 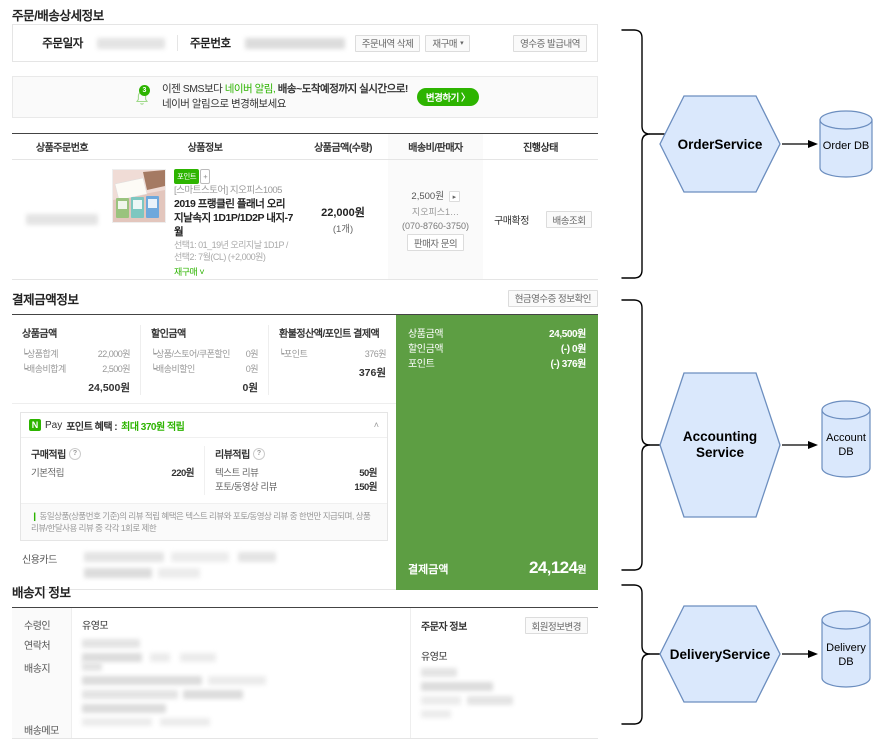 I want to click on order-number-masked, so click(x=62, y=219).